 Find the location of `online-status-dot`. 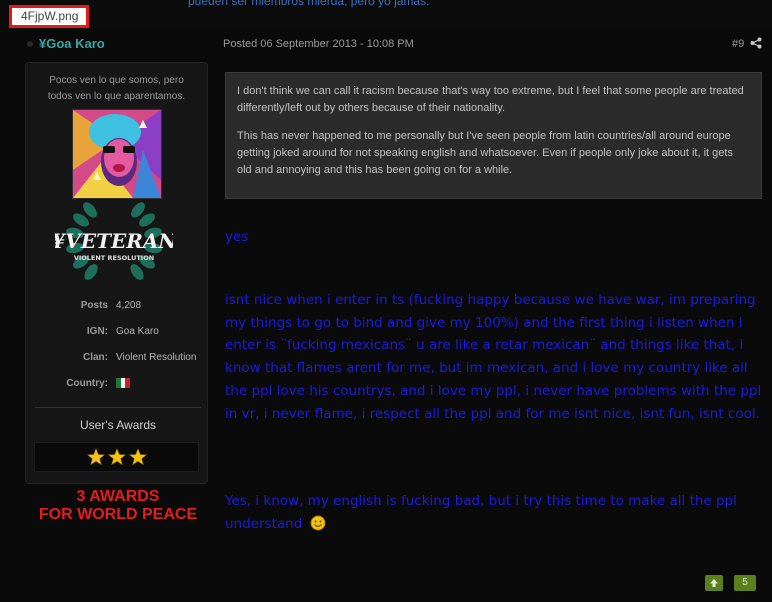

online-status-dot is located at coordinates (30, 44).